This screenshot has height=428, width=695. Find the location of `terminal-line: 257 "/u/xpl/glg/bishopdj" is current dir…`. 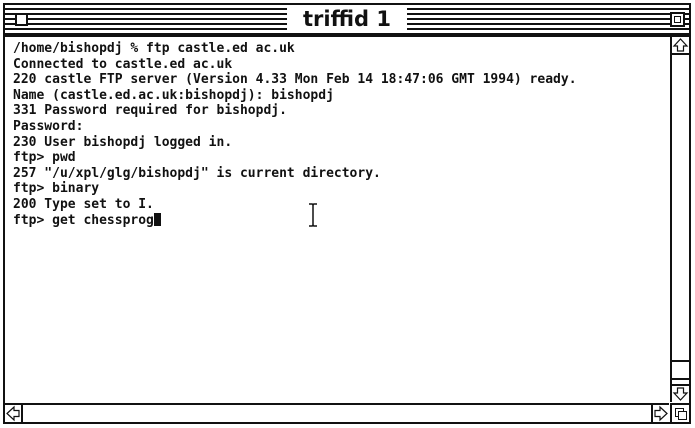

terminal-line: 257 "/u/xpl/glg/bishopdj" is current dir… is located at coordinates (197, 173).